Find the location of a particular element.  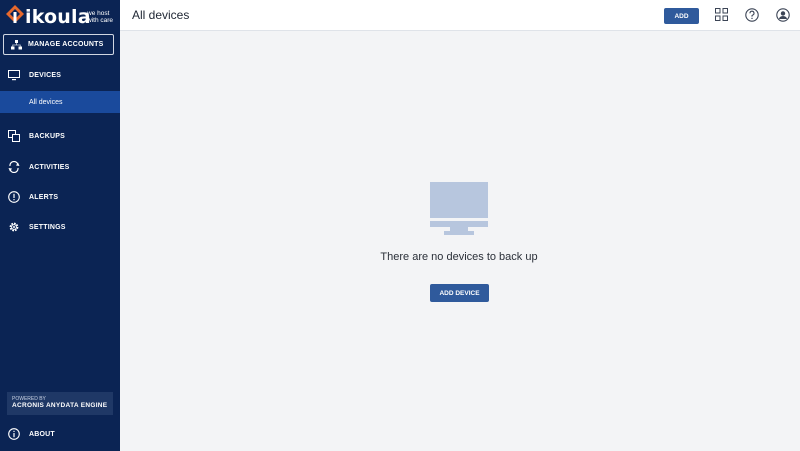

monitor-icon is located at coordinates (14, 75).